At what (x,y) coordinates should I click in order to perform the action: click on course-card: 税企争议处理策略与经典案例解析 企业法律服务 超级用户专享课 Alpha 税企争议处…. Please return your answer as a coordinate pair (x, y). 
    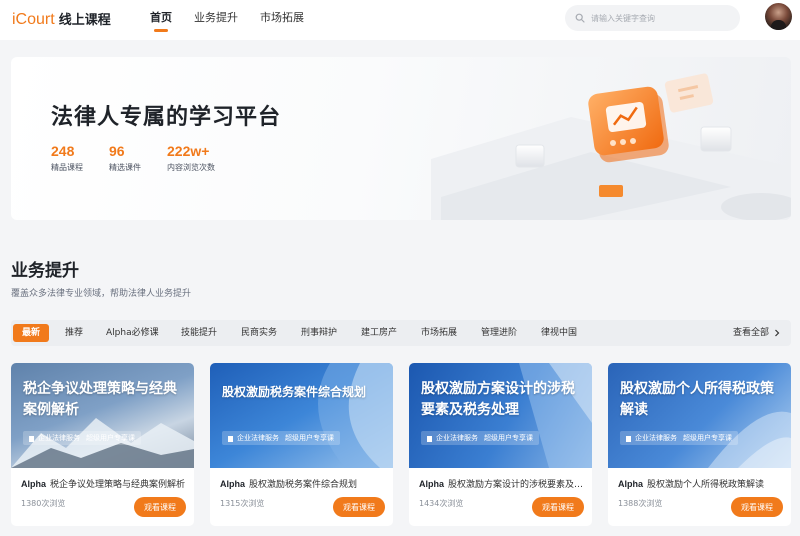
    Looking at the image, I should click on (102, 444).